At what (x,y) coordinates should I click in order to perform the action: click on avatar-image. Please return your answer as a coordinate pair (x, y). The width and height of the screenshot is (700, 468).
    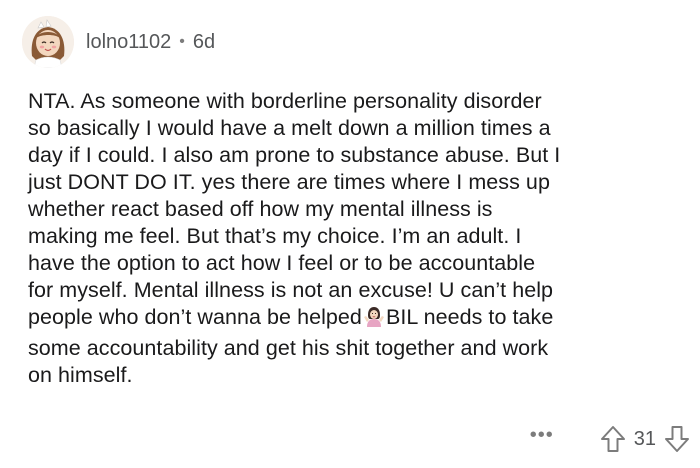
    Looking at the image, I should click on (48, 42).